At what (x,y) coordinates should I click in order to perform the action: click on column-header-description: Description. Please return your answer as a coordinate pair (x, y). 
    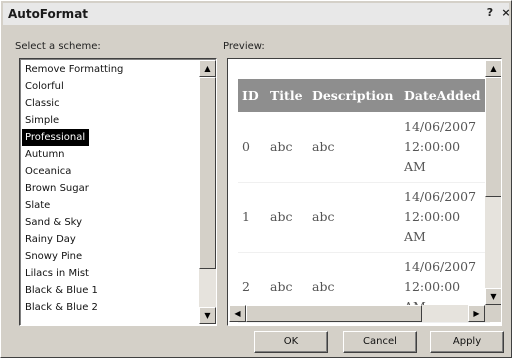
    Looking at the image, I should click on (354, 95).